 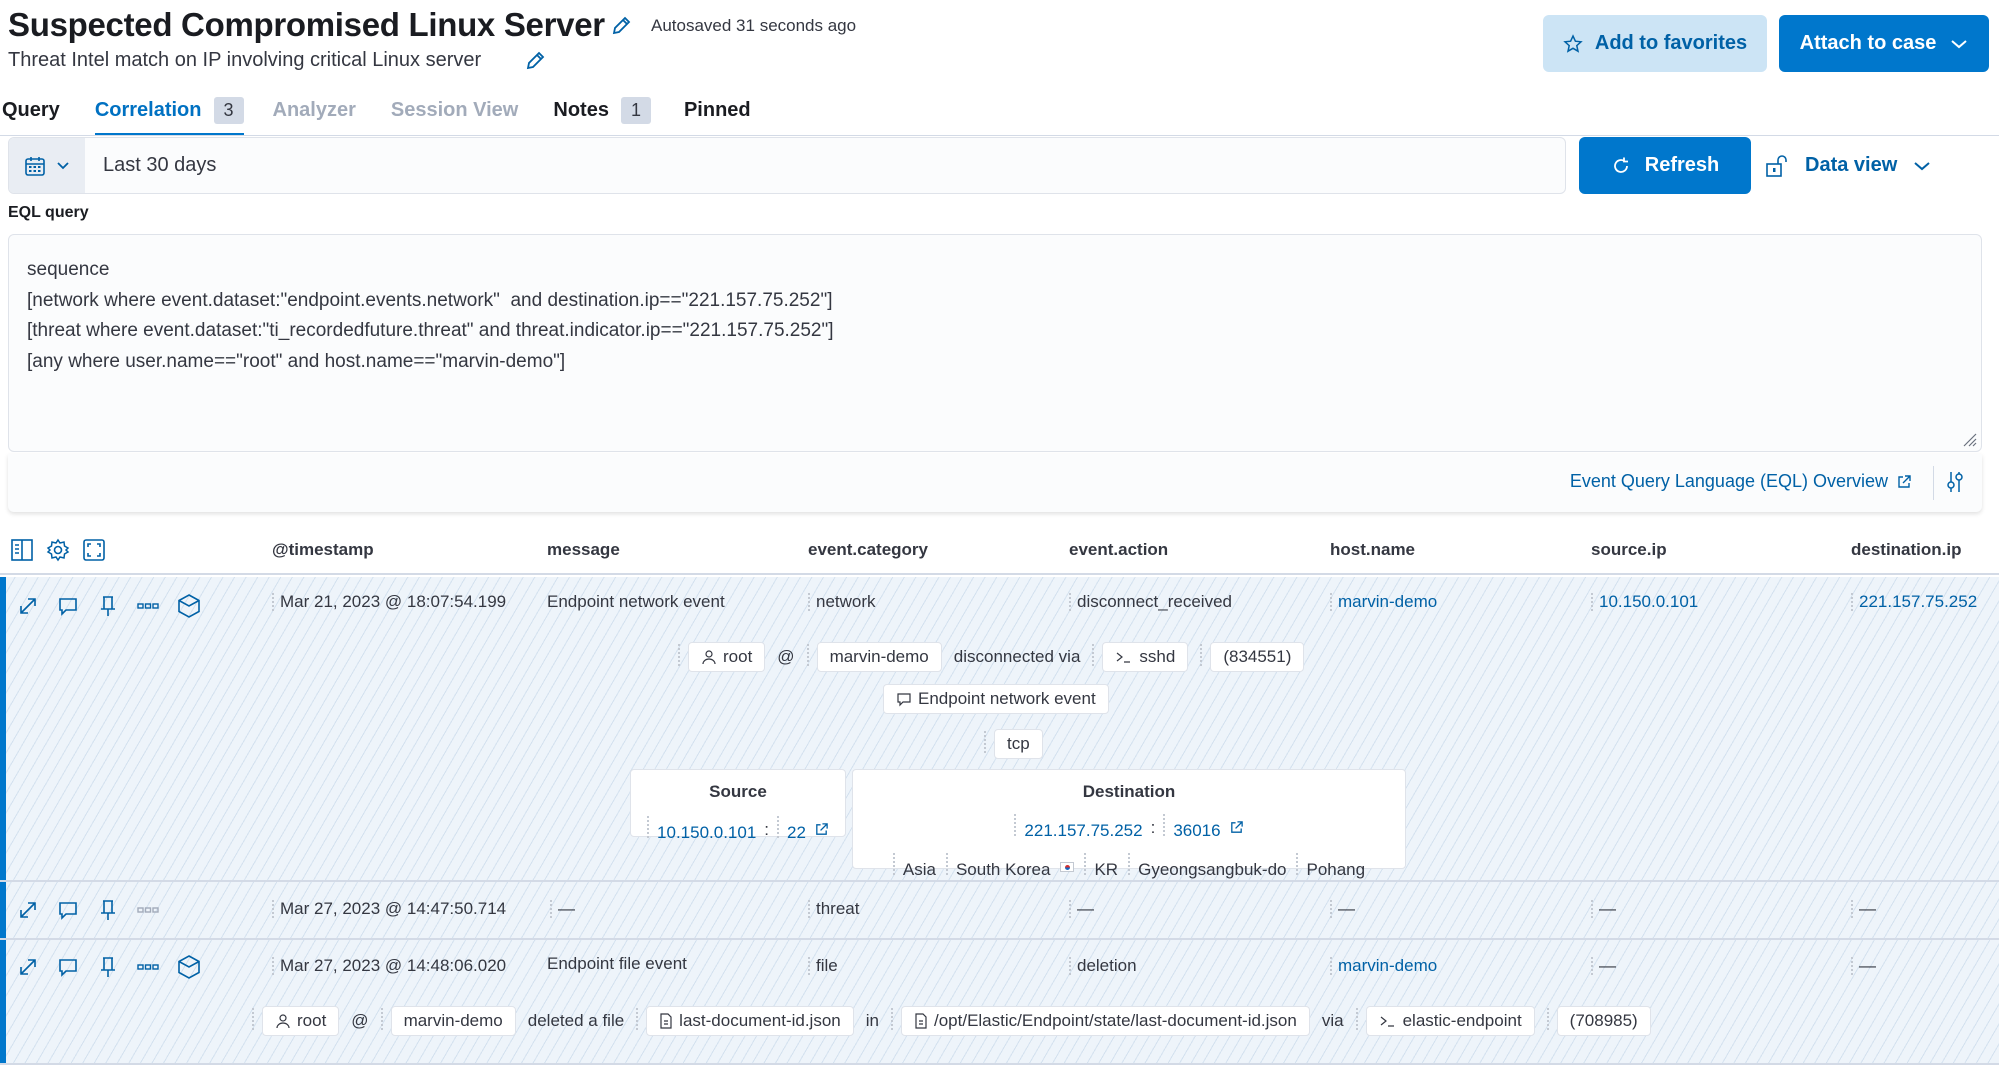 I want to click on geo-continent: Asia, so click(x=914, y=866).